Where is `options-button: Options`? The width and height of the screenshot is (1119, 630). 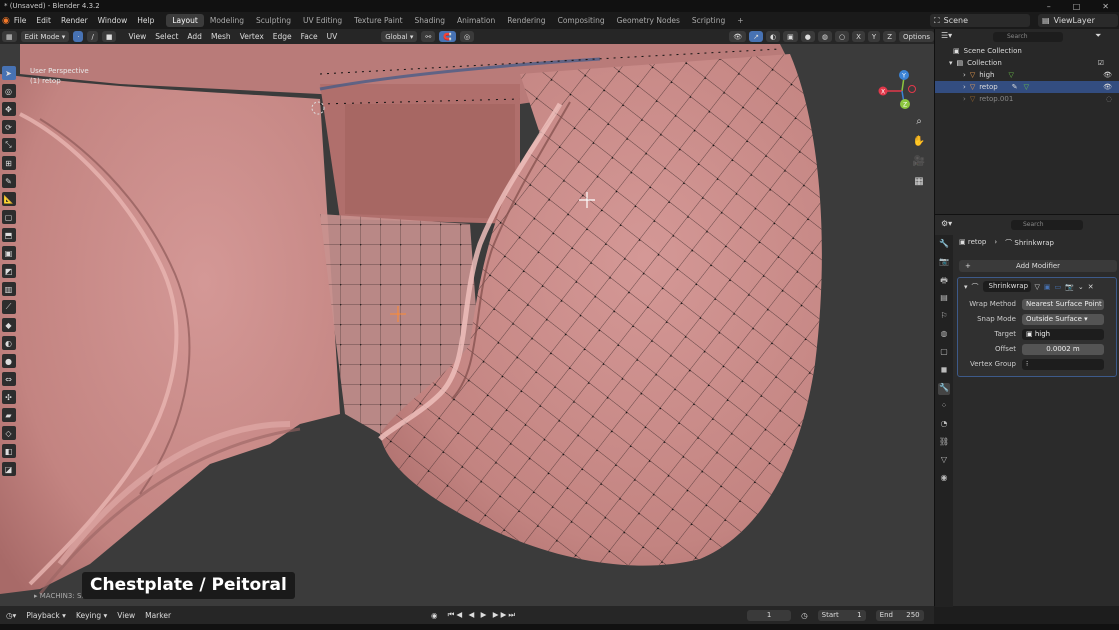 options-button: Options is located at coordinates (916, 36).